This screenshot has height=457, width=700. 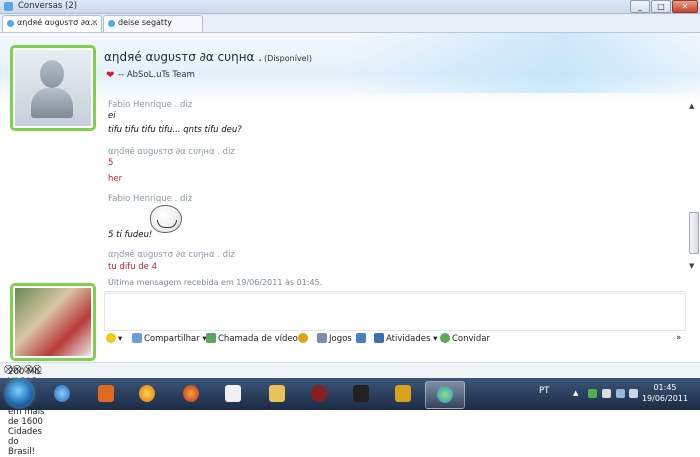 I want to click on scroll-up-icon: ▲, so click(x=691, y=106).